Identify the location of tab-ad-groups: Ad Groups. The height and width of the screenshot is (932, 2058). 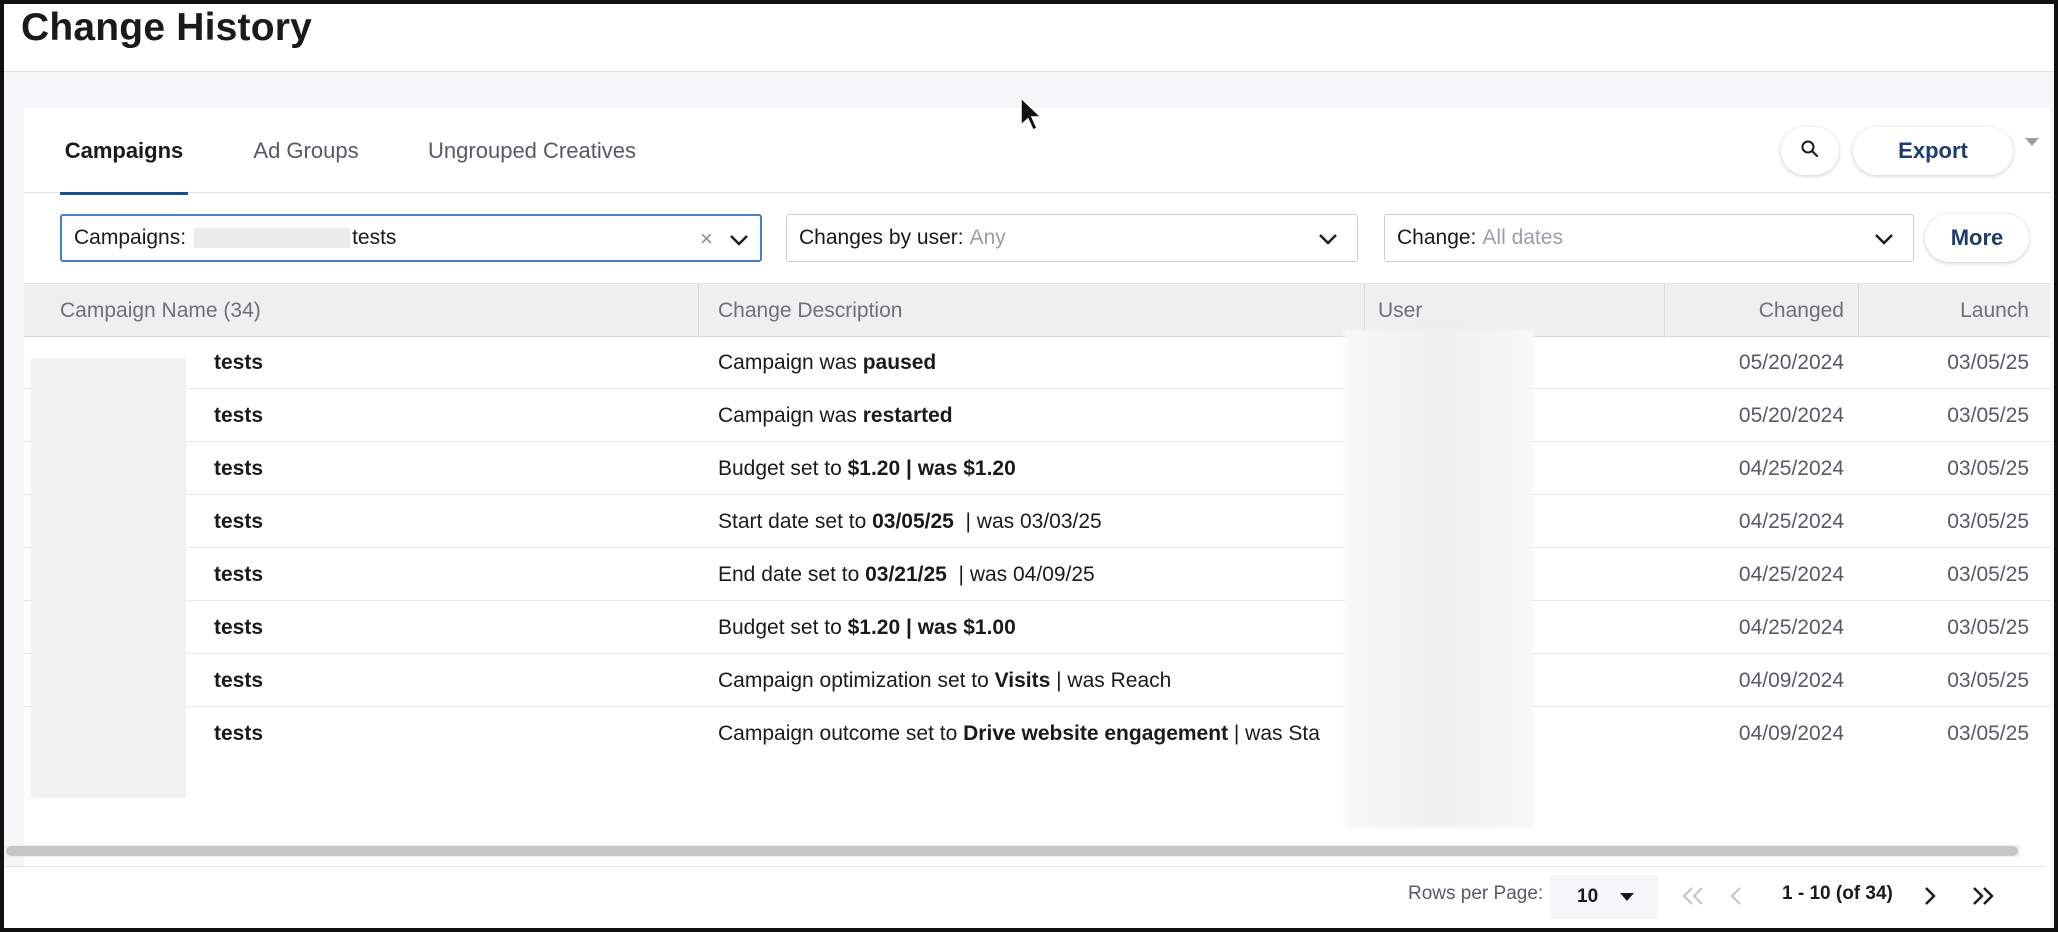
(306, 150).